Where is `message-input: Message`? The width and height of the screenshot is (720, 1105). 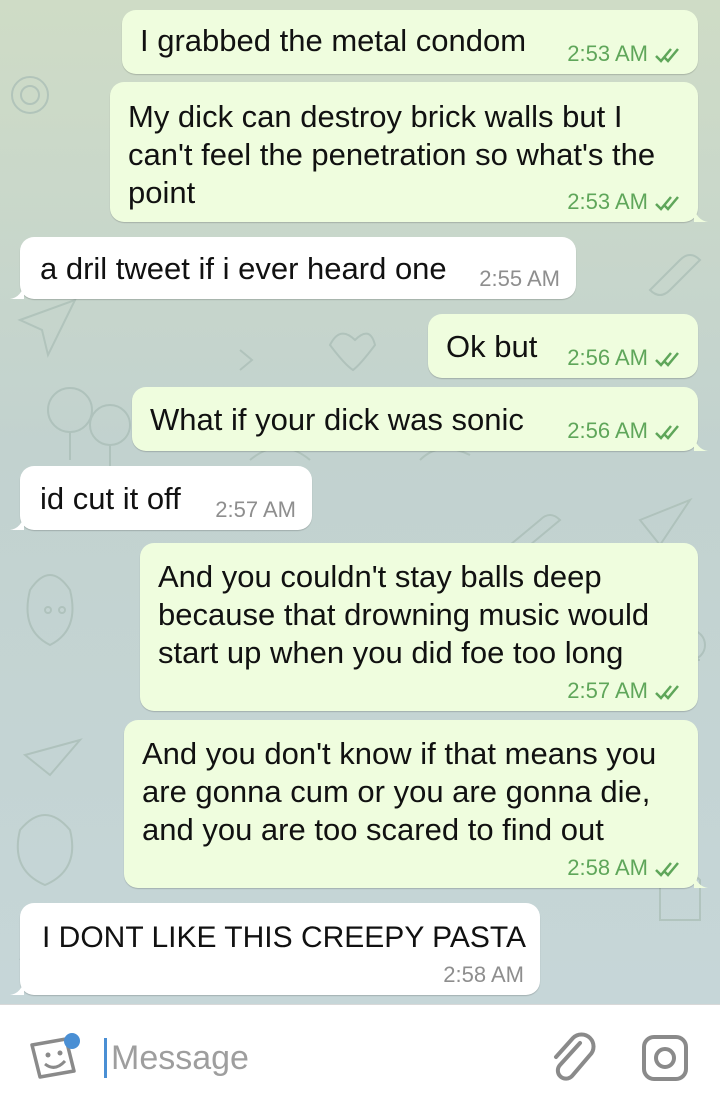 message-input: Message is located at coordinates (176, 1058).